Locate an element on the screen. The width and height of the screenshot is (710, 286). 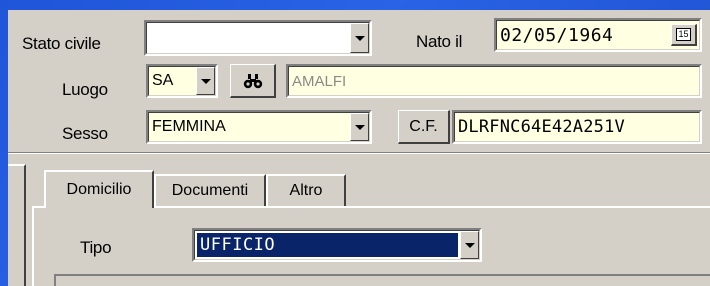
left-side-panel is located at coordinates (17, 225).